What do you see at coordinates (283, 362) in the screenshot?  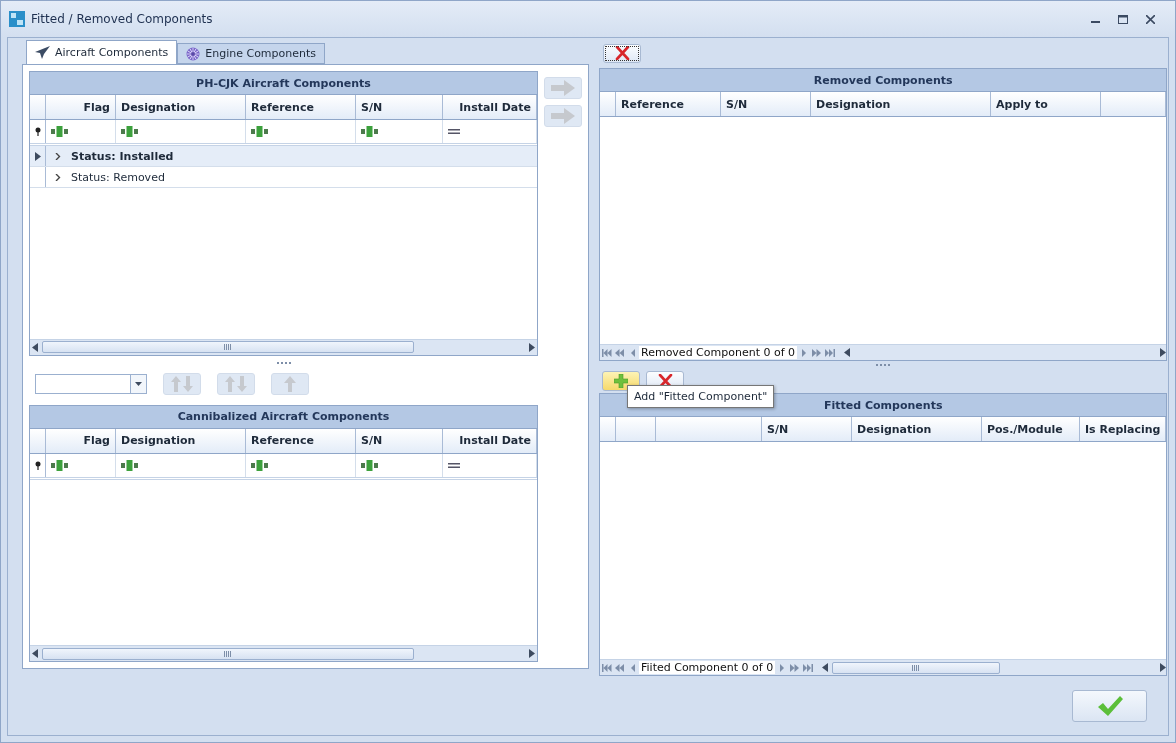 I see `splitter-grip-icon` at bounding box center [283, 362].